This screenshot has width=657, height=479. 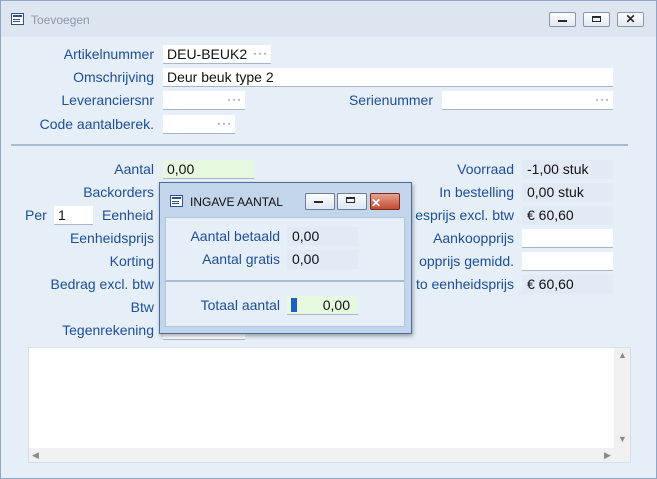 I want to click on voorraad-label: Voorraad, so click(x=485, y=169).